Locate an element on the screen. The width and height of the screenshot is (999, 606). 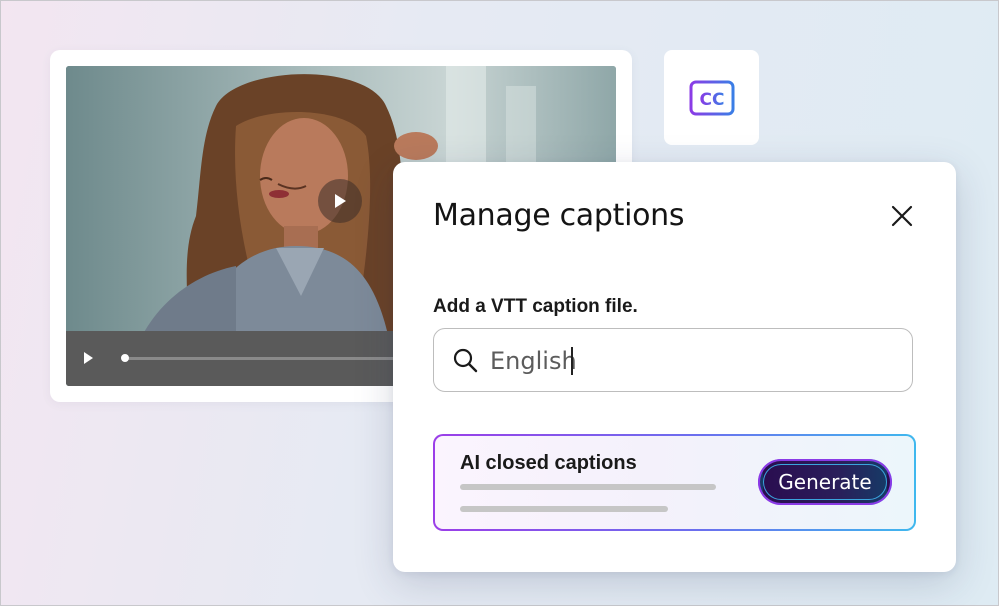
closed-captions-icon: CC is located at coordinates (711, 97).